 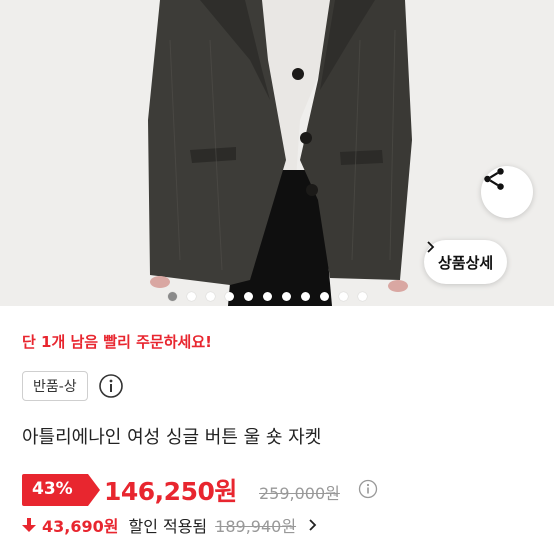 I want to click on carousel-indicator, so click(x=267, y=296).